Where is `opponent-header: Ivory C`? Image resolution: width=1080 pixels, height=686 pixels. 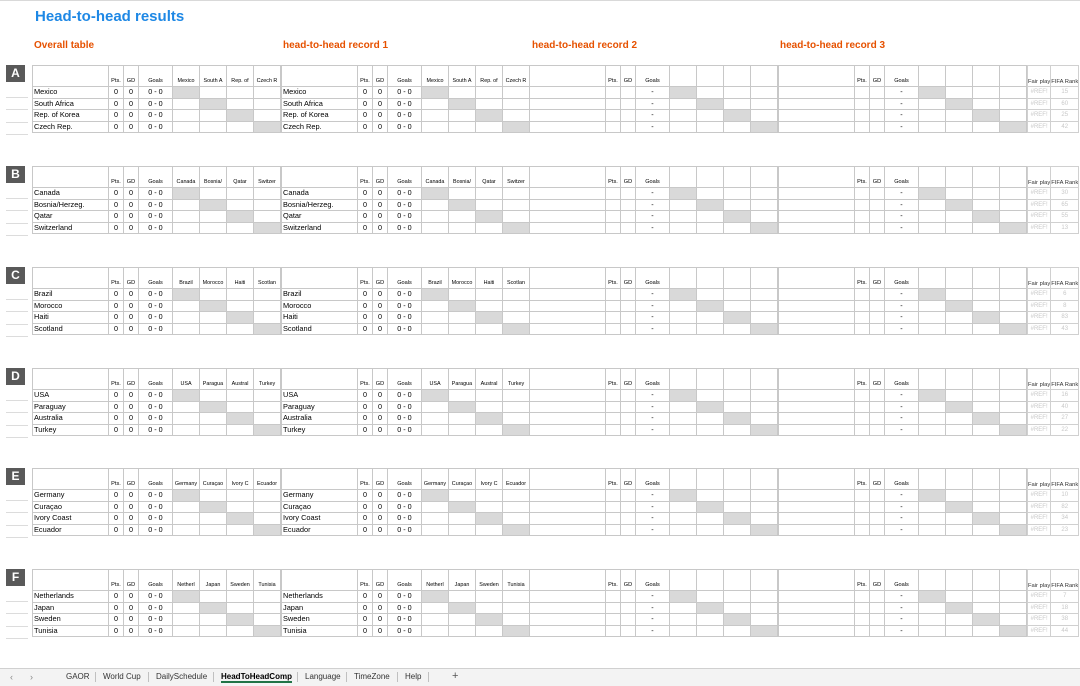
opponent-header: Ivory C is located at coordinates (489, 479).